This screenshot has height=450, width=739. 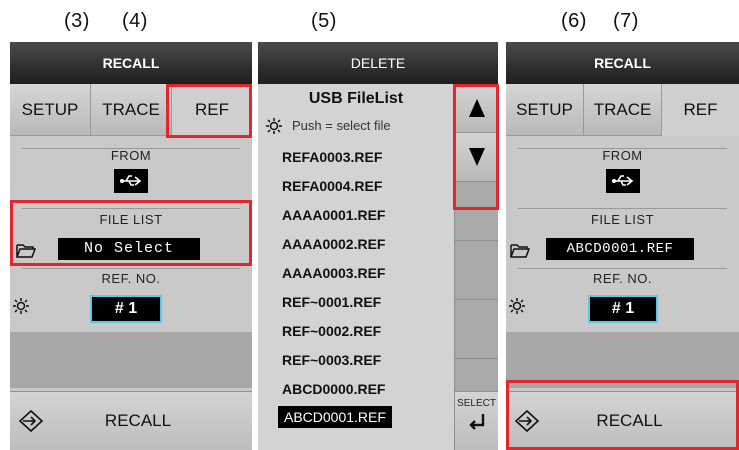 I want to click on select-button: SELECT, so click(x=476, y=420).